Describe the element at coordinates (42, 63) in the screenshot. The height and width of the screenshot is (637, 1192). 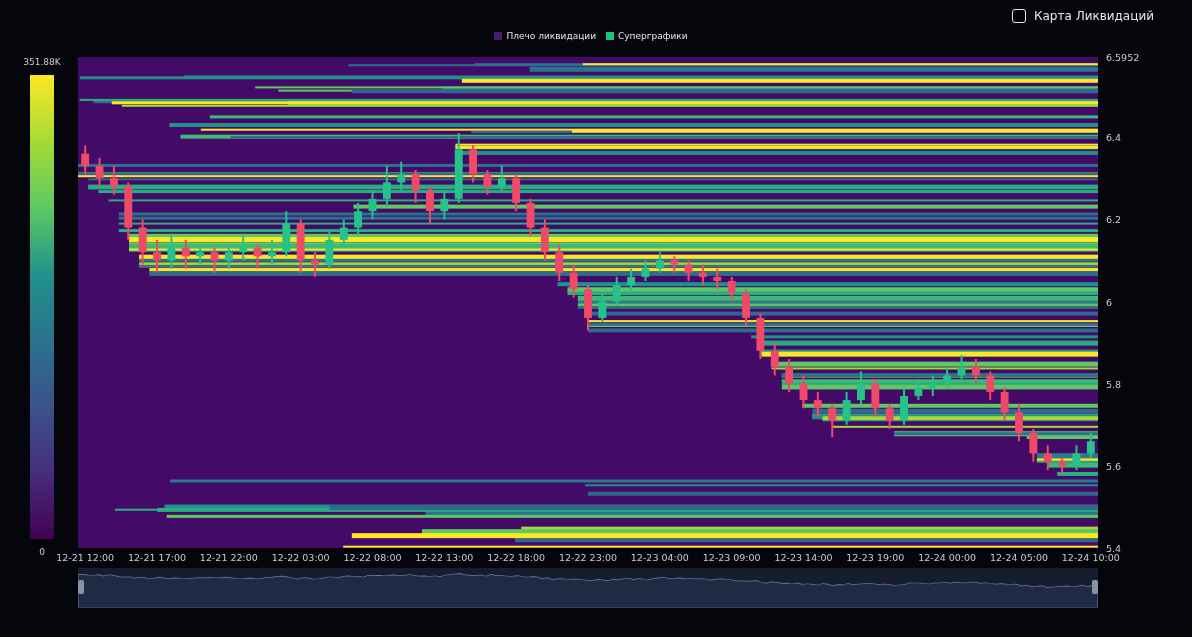
I see `scale-max-label: 351.88K` at that location.